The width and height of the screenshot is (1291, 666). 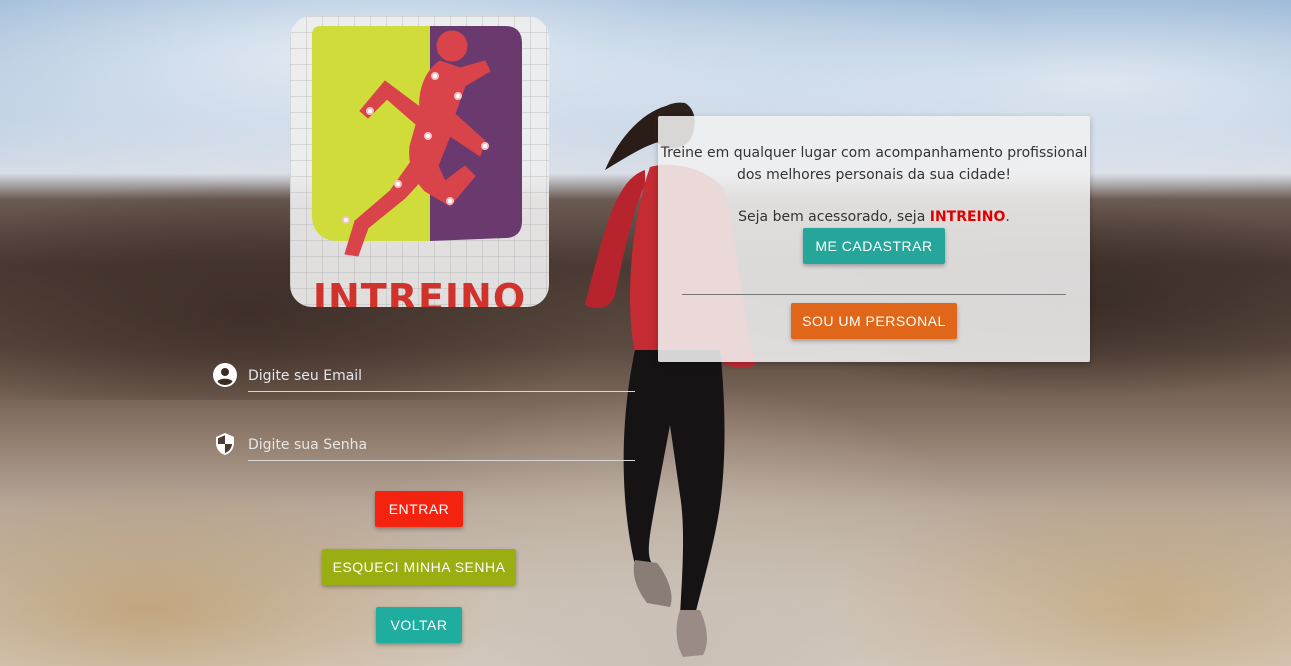 What do you see at coordinates (1007, 217) in the screenshot?
I see `welcome-suffix: .` at bounding box center [1007, 217].